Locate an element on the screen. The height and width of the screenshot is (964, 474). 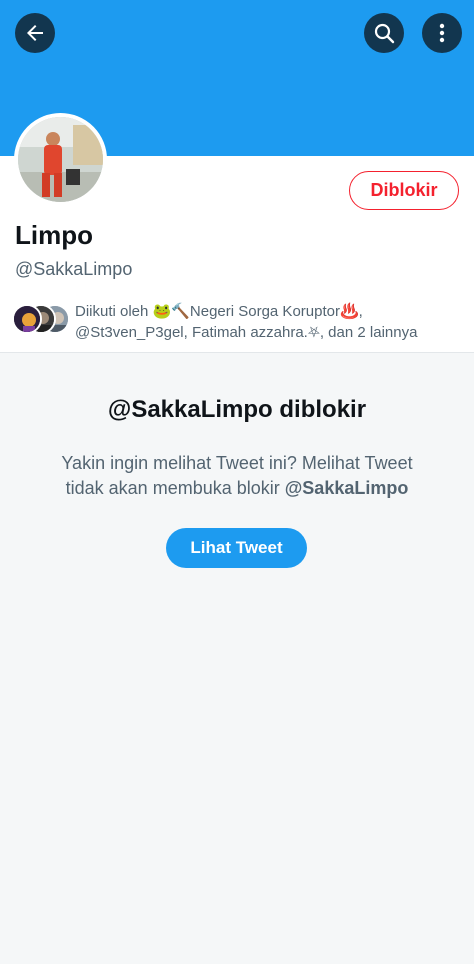
view-tweets-button: Lihat Tweet is located at coordinates (236, 548).